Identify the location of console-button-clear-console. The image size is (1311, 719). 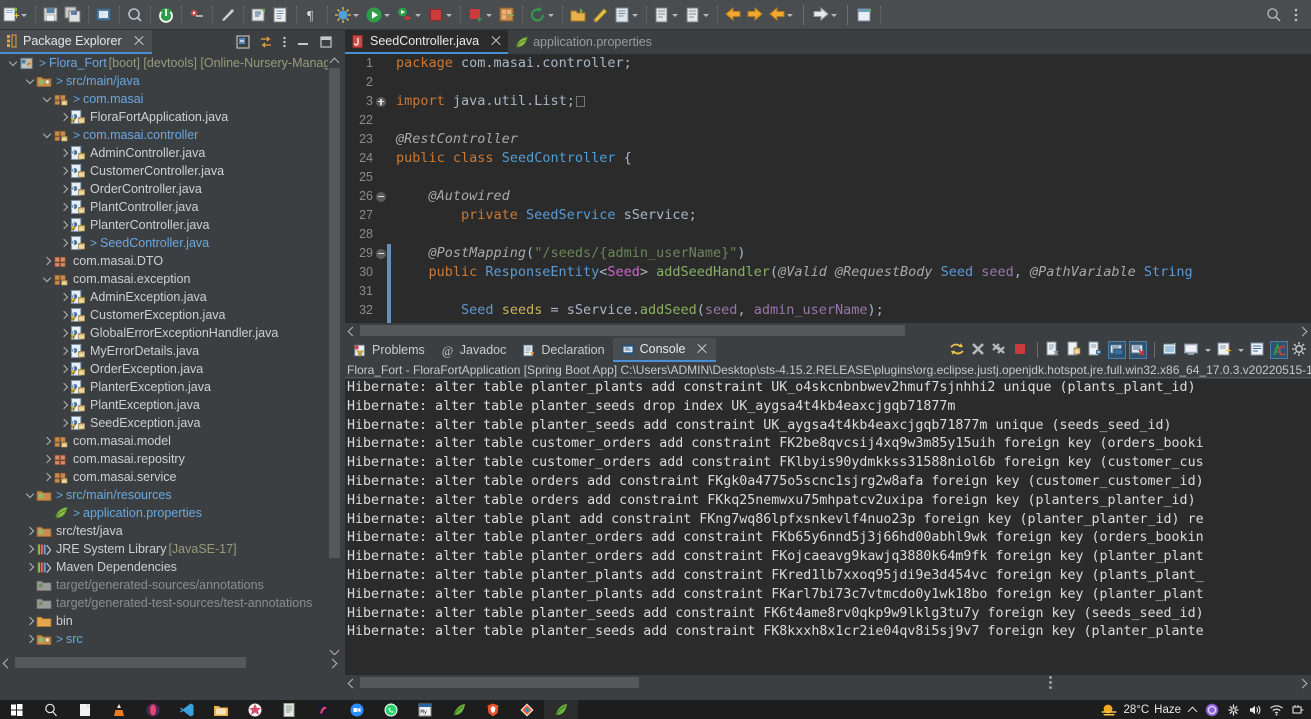
(1054, 350).